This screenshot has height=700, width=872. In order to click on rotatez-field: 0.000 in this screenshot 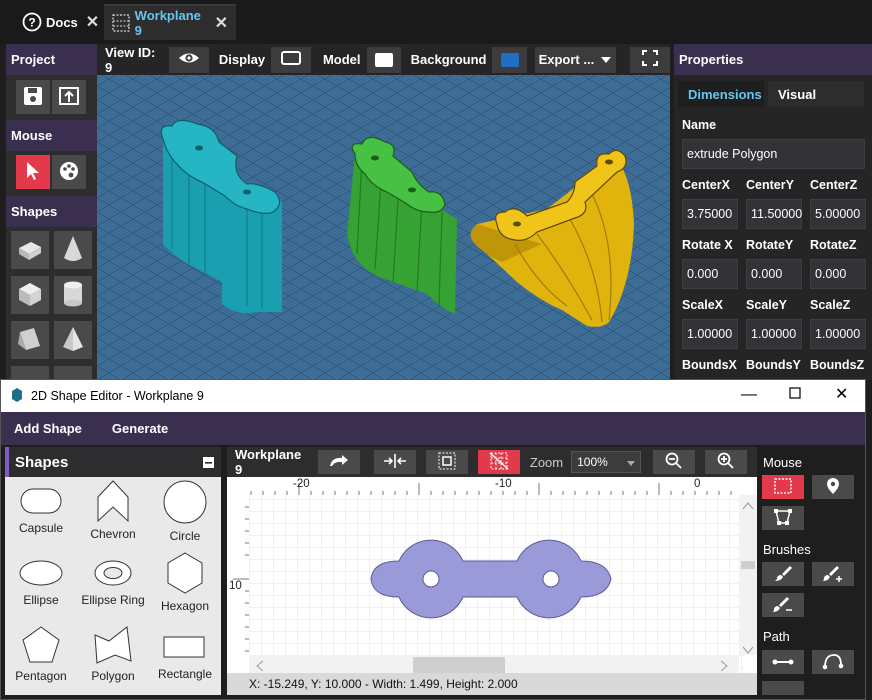, I will do `click(838, 274)`.